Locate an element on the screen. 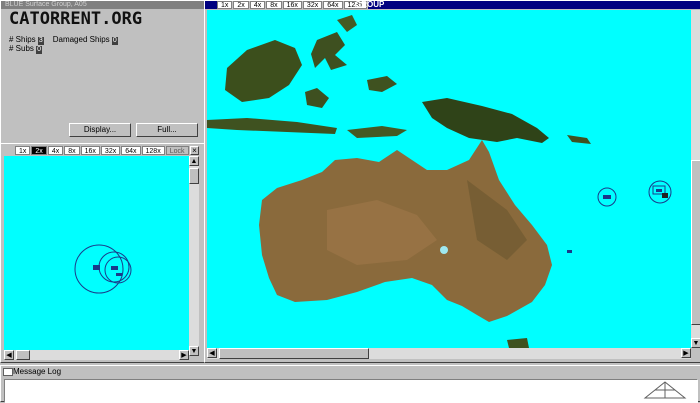  subs-stat: # Subs 0 is located at coordinates (26, 49).